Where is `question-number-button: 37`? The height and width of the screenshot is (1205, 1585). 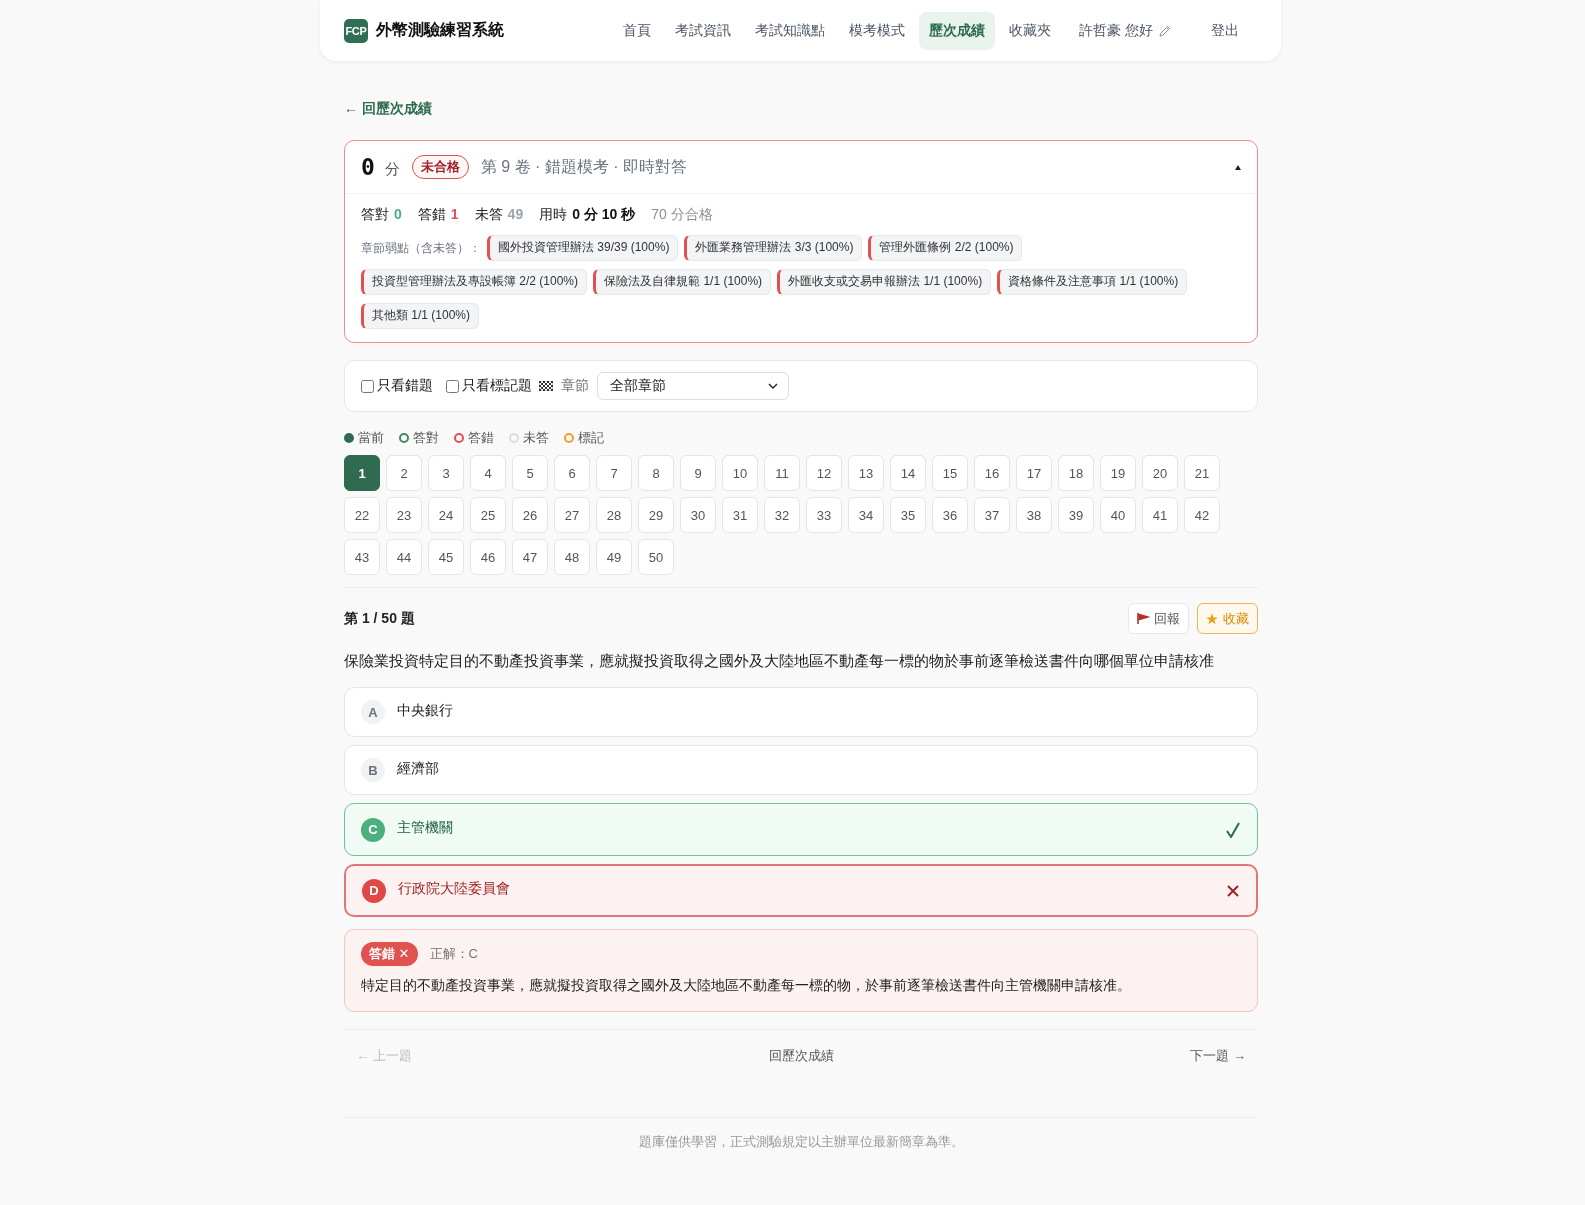
question-number-button: 37 is located at coordinates (992, 515).